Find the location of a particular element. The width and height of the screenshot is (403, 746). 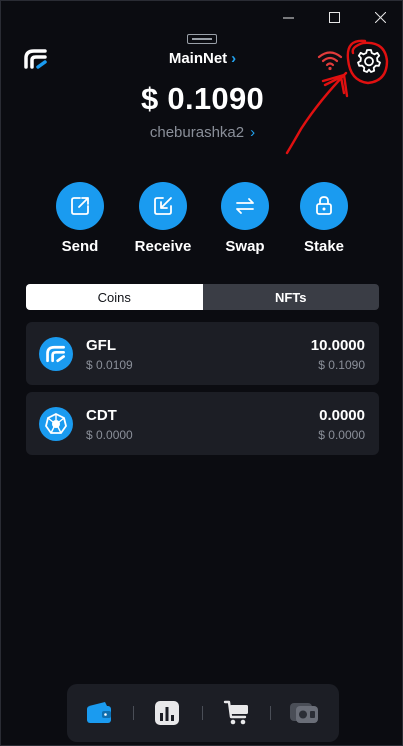

bar-chart-icon is located at coordinates (167, 713).